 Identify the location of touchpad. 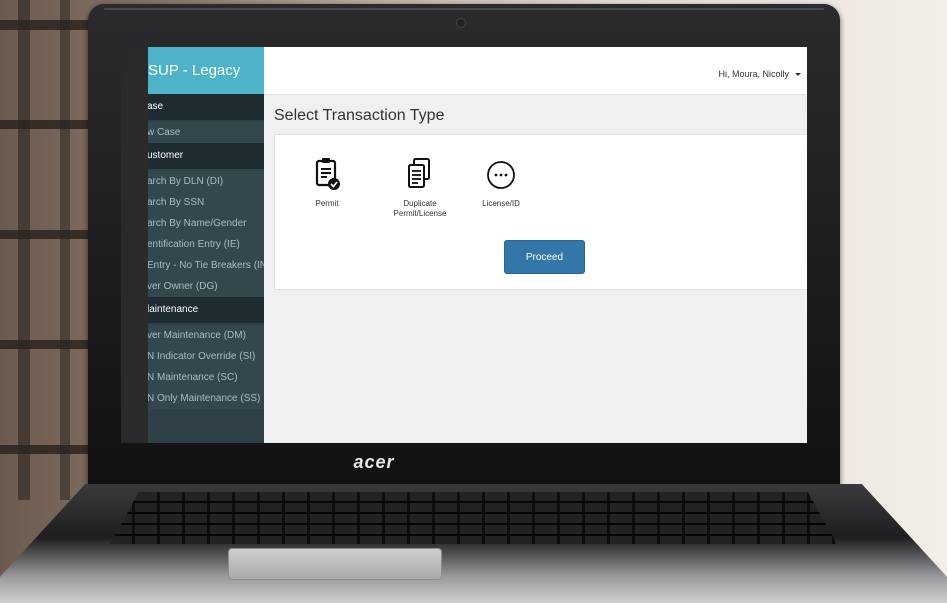
(335, 564).